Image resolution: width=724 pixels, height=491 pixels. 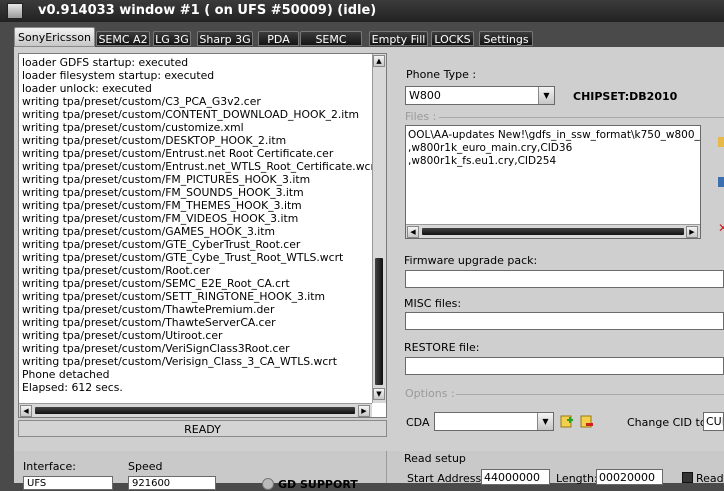 What do you see at coordinates (721, 142) in the screenshot?
I see `folder-icon` at bounding box center [721, 142].